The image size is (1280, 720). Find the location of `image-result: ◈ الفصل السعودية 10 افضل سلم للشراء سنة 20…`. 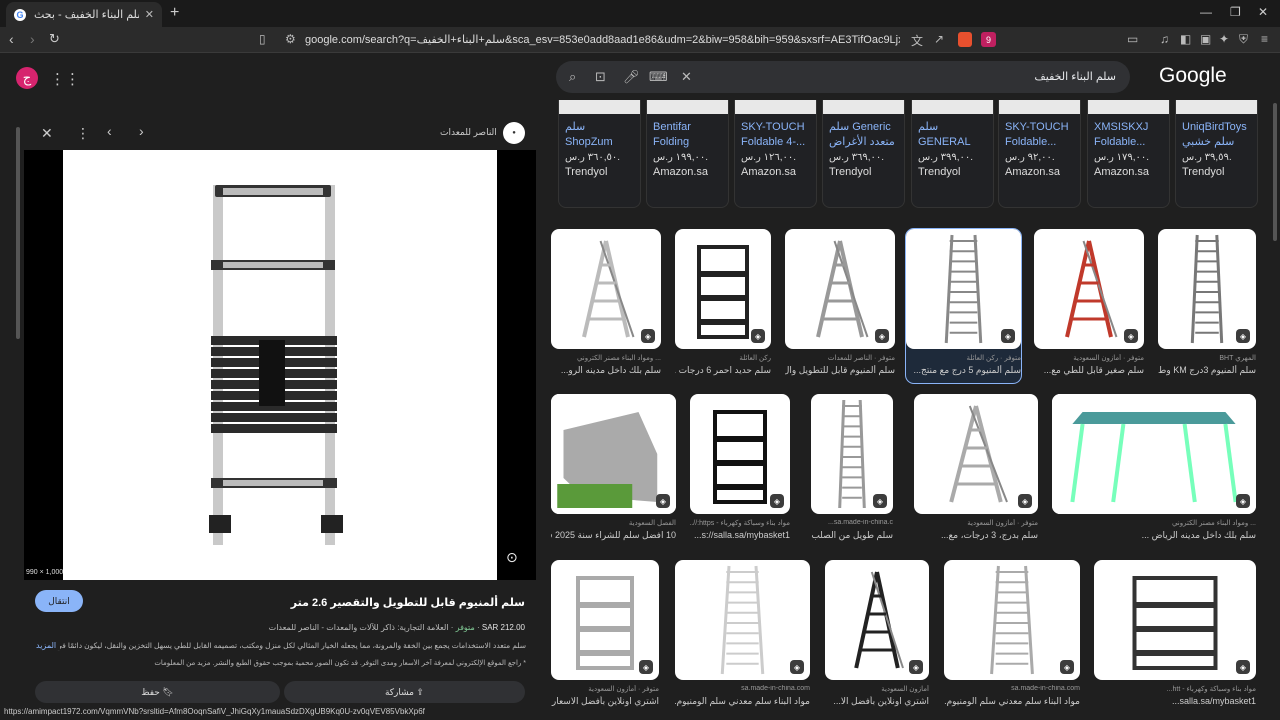

image-result: ◈ الفصل السعودية 10 افضل سلم للشراء سنة 20… is located at coordinates (613, 471).